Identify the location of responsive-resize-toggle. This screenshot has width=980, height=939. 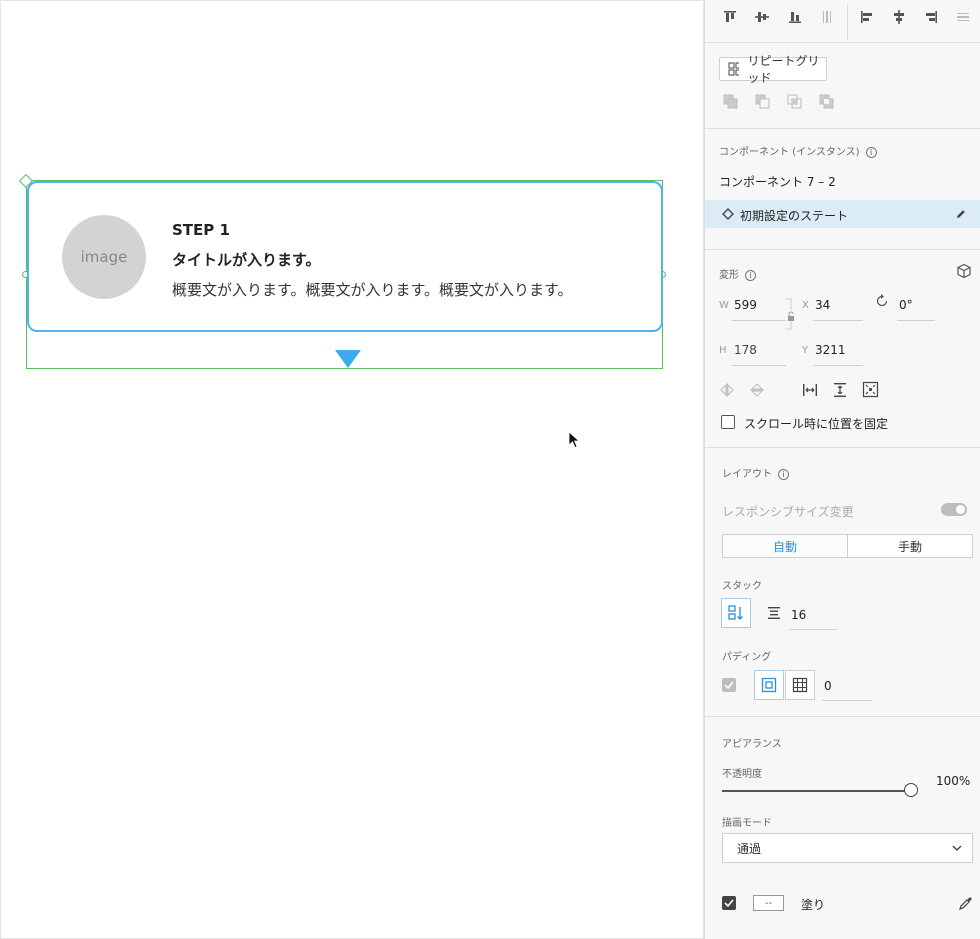
(954, 509).